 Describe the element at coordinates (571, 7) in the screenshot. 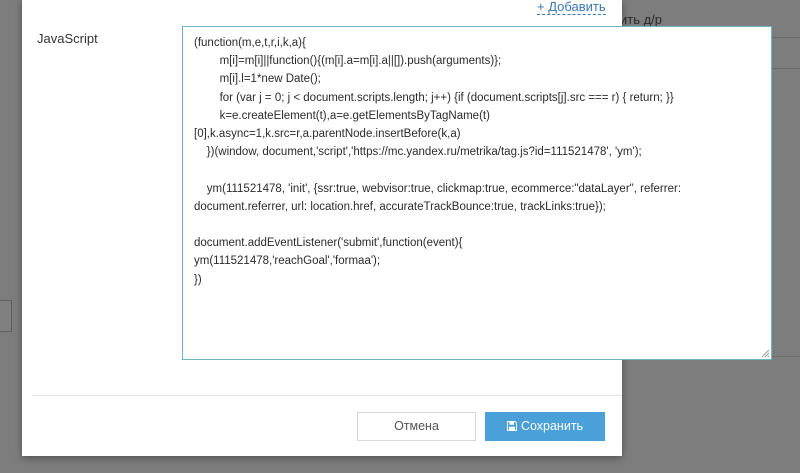

I see `add-link: + Добавить` at that location.